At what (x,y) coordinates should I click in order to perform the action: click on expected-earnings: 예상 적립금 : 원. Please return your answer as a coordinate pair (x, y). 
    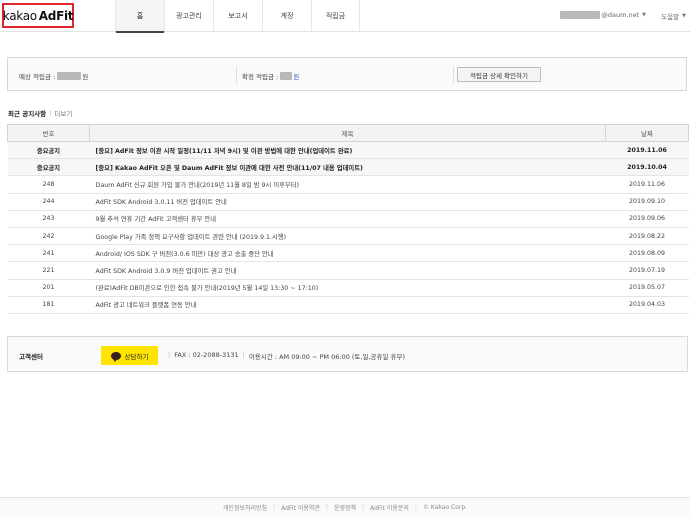
    Looking at the image, I should click on (53, 76).